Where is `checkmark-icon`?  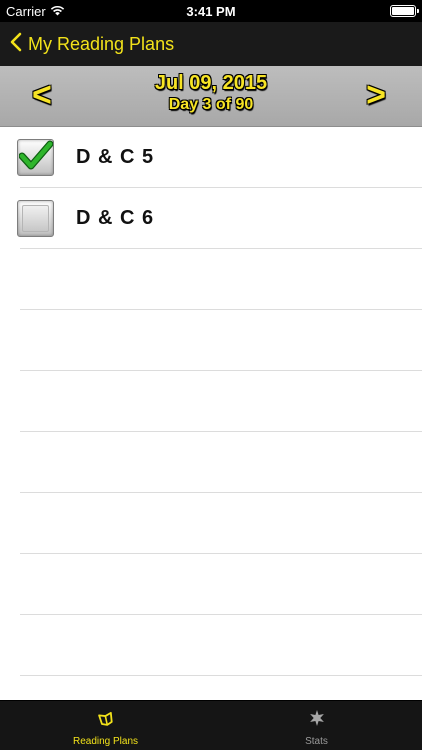
checkmark-icon is located at coordinates (35, 157).